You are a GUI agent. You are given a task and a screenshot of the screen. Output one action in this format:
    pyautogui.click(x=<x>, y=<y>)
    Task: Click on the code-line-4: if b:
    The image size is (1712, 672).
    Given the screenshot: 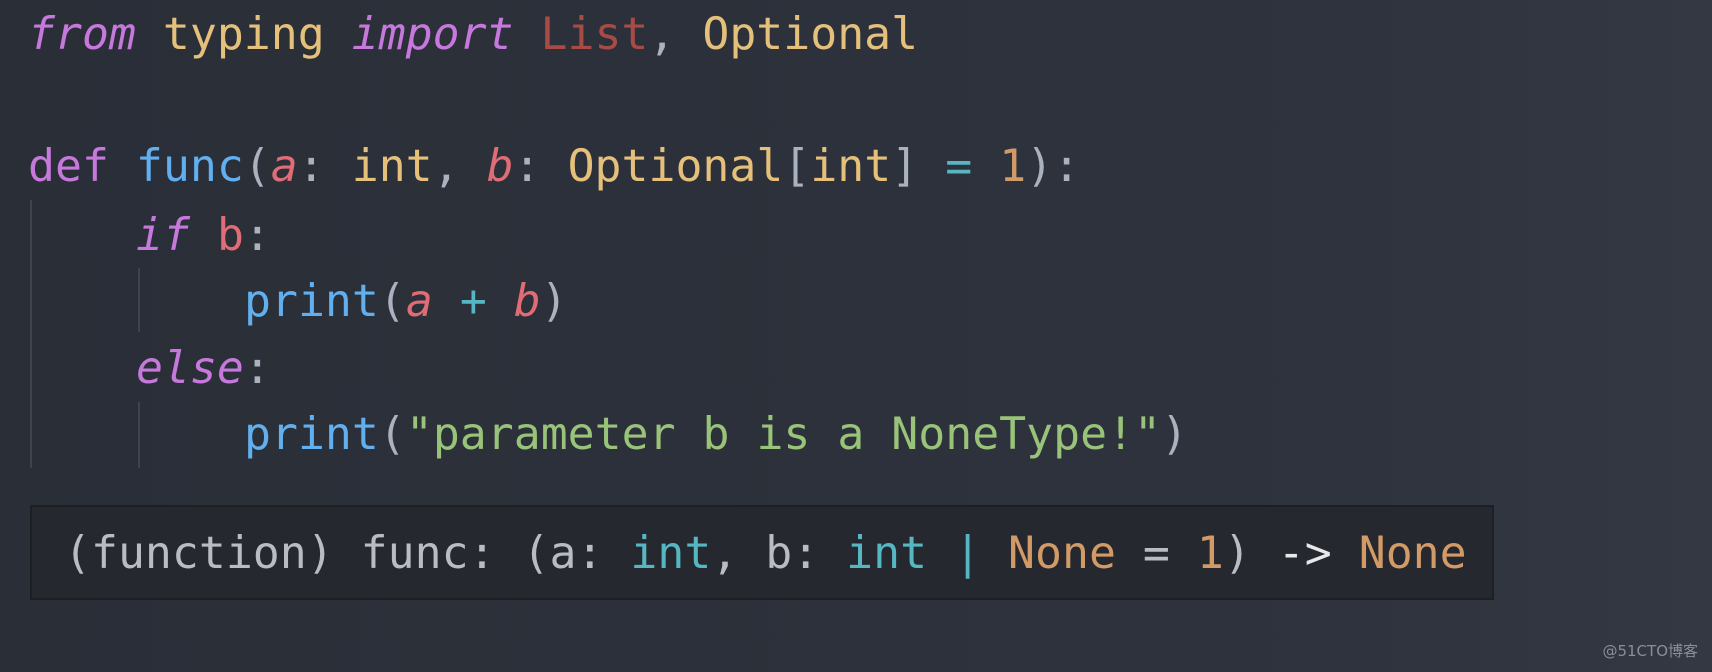 What is the action you would take?
    pyautogui.click(x=203, y=234)
    